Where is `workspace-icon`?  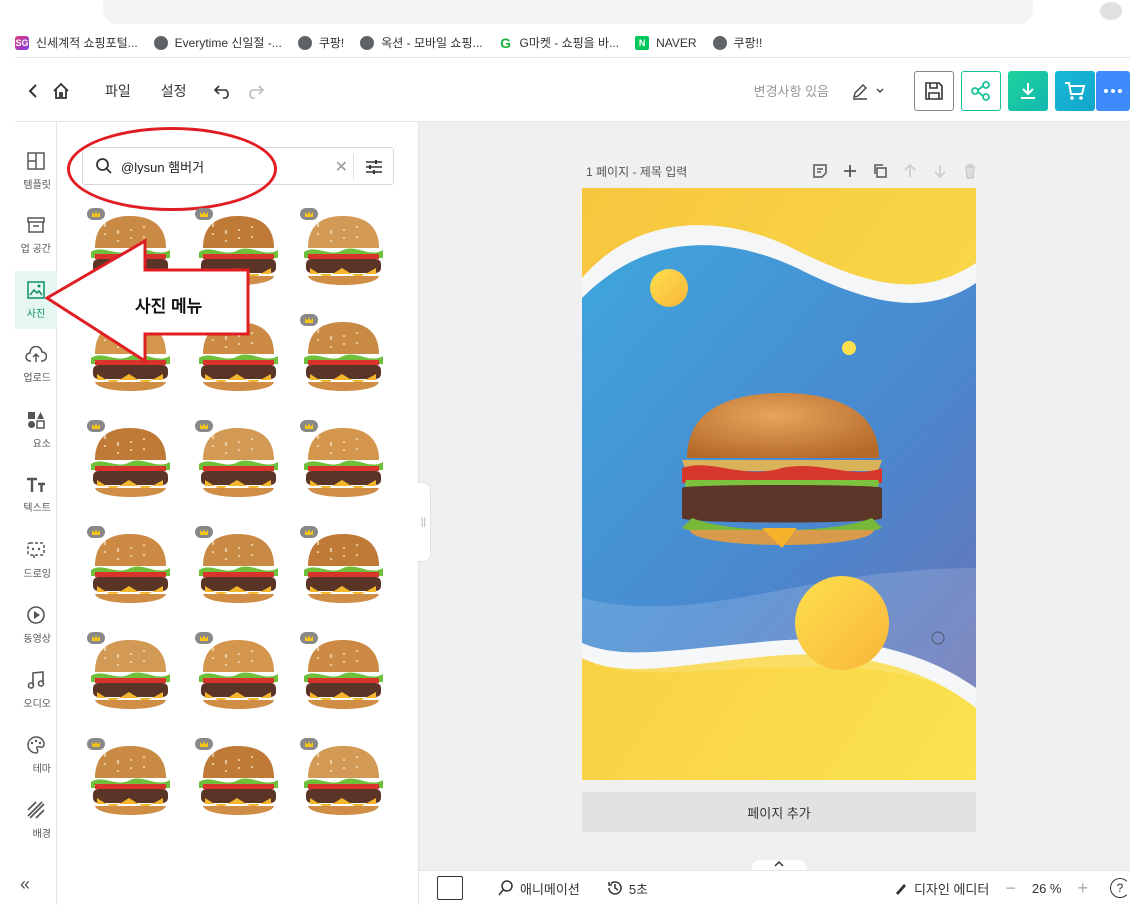
workspace-icon is located at coordinates (36, 225).